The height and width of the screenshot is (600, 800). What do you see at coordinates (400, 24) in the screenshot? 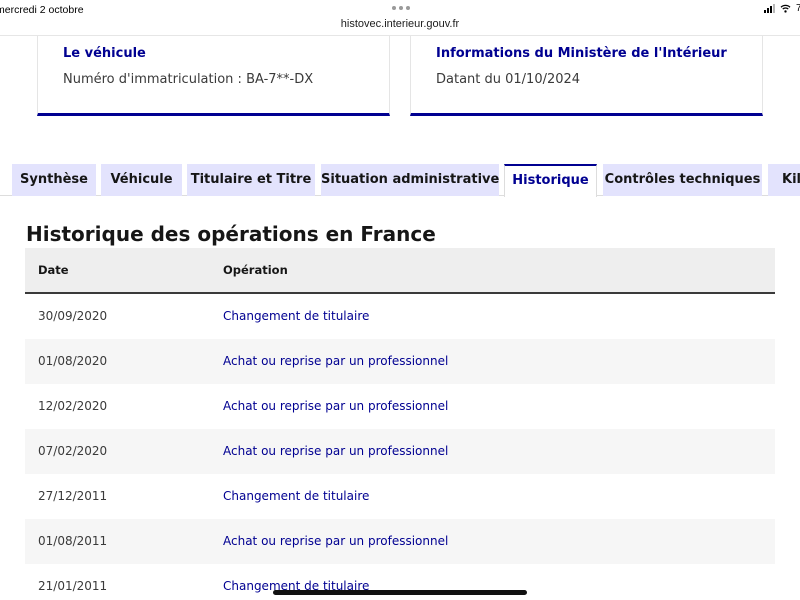
I see `address-bar-url: histovec.interieur.gouv.fr` at bounding box center [400, 24].